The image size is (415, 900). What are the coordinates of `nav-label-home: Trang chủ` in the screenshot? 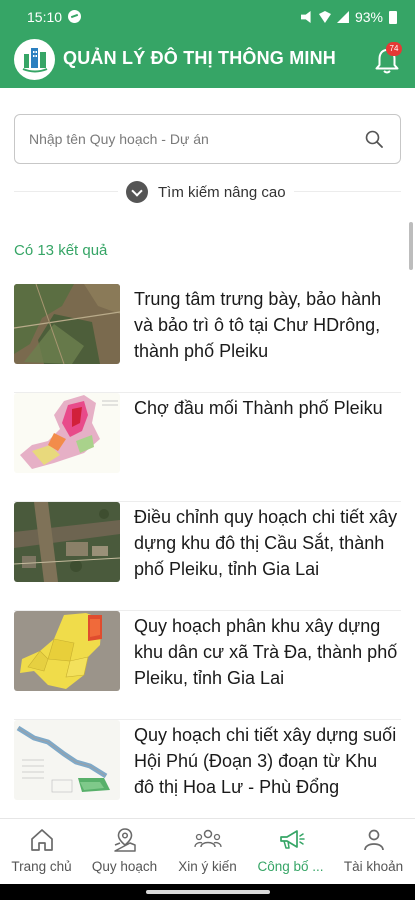 It's located at (41, 866).